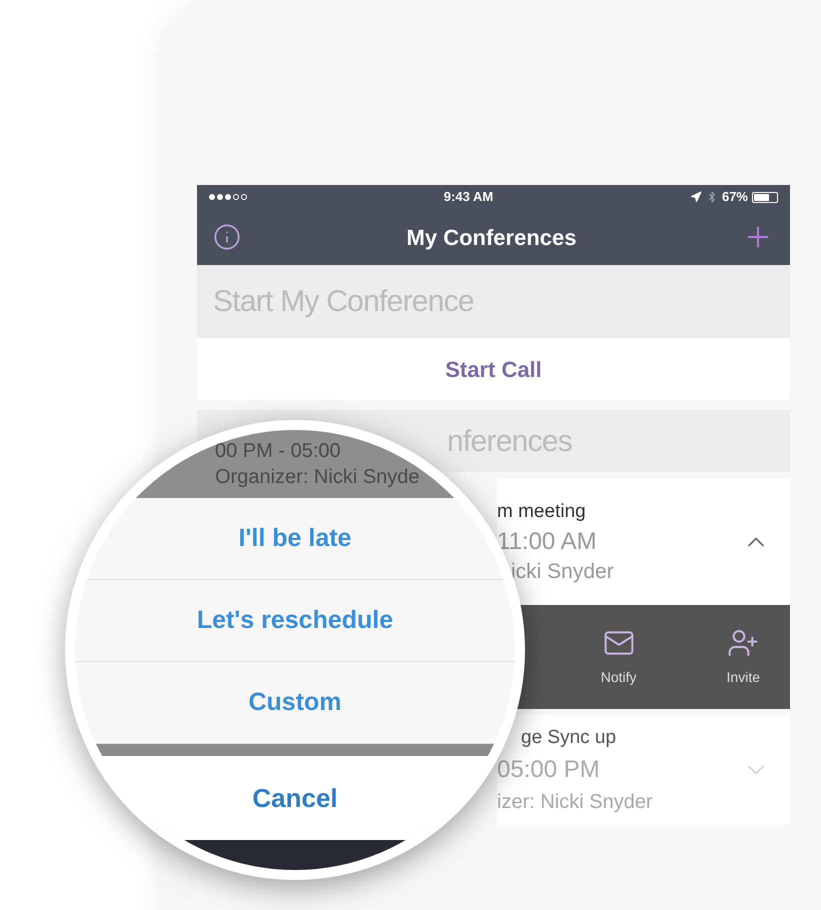 The width and height of the screenshot is (821, 910). I want to click on meeting-row: ge Sync up 05:00 PM izer: Nicki Snyder, so click(643, 770).